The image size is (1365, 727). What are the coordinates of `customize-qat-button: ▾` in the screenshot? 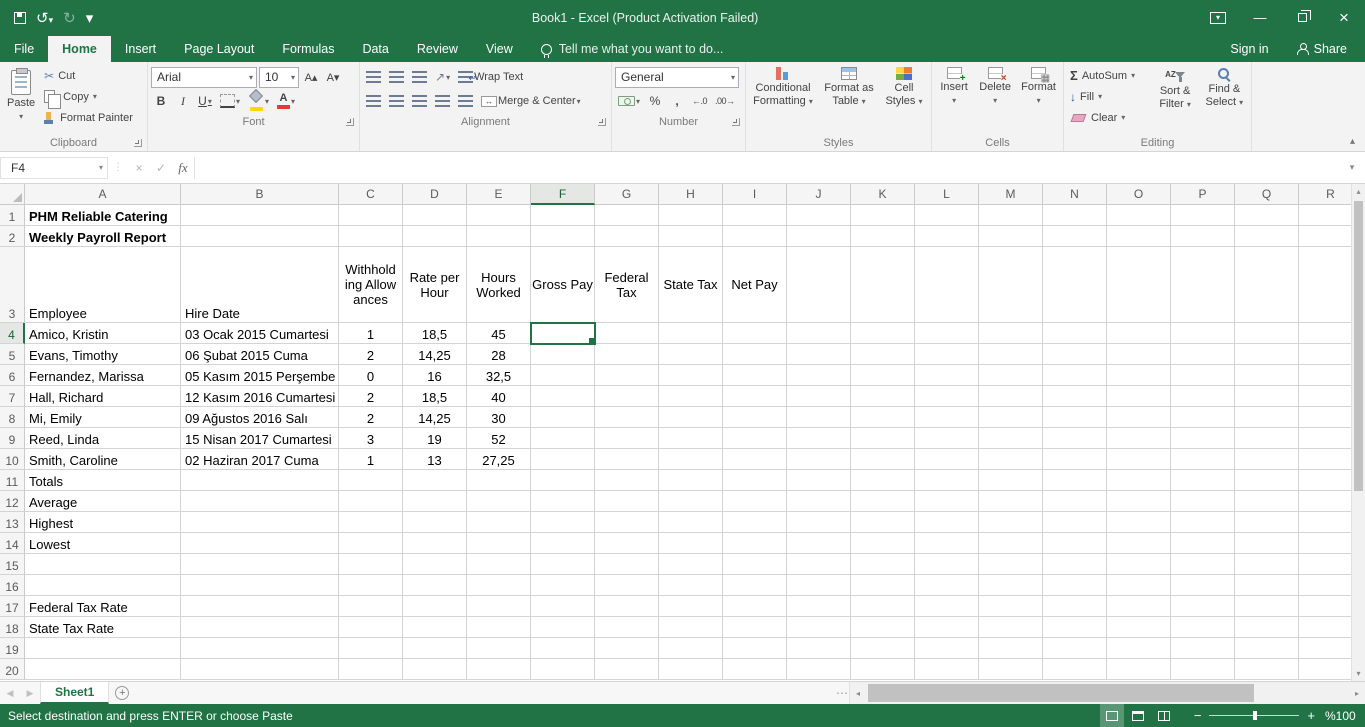 It's located at (90, 18).